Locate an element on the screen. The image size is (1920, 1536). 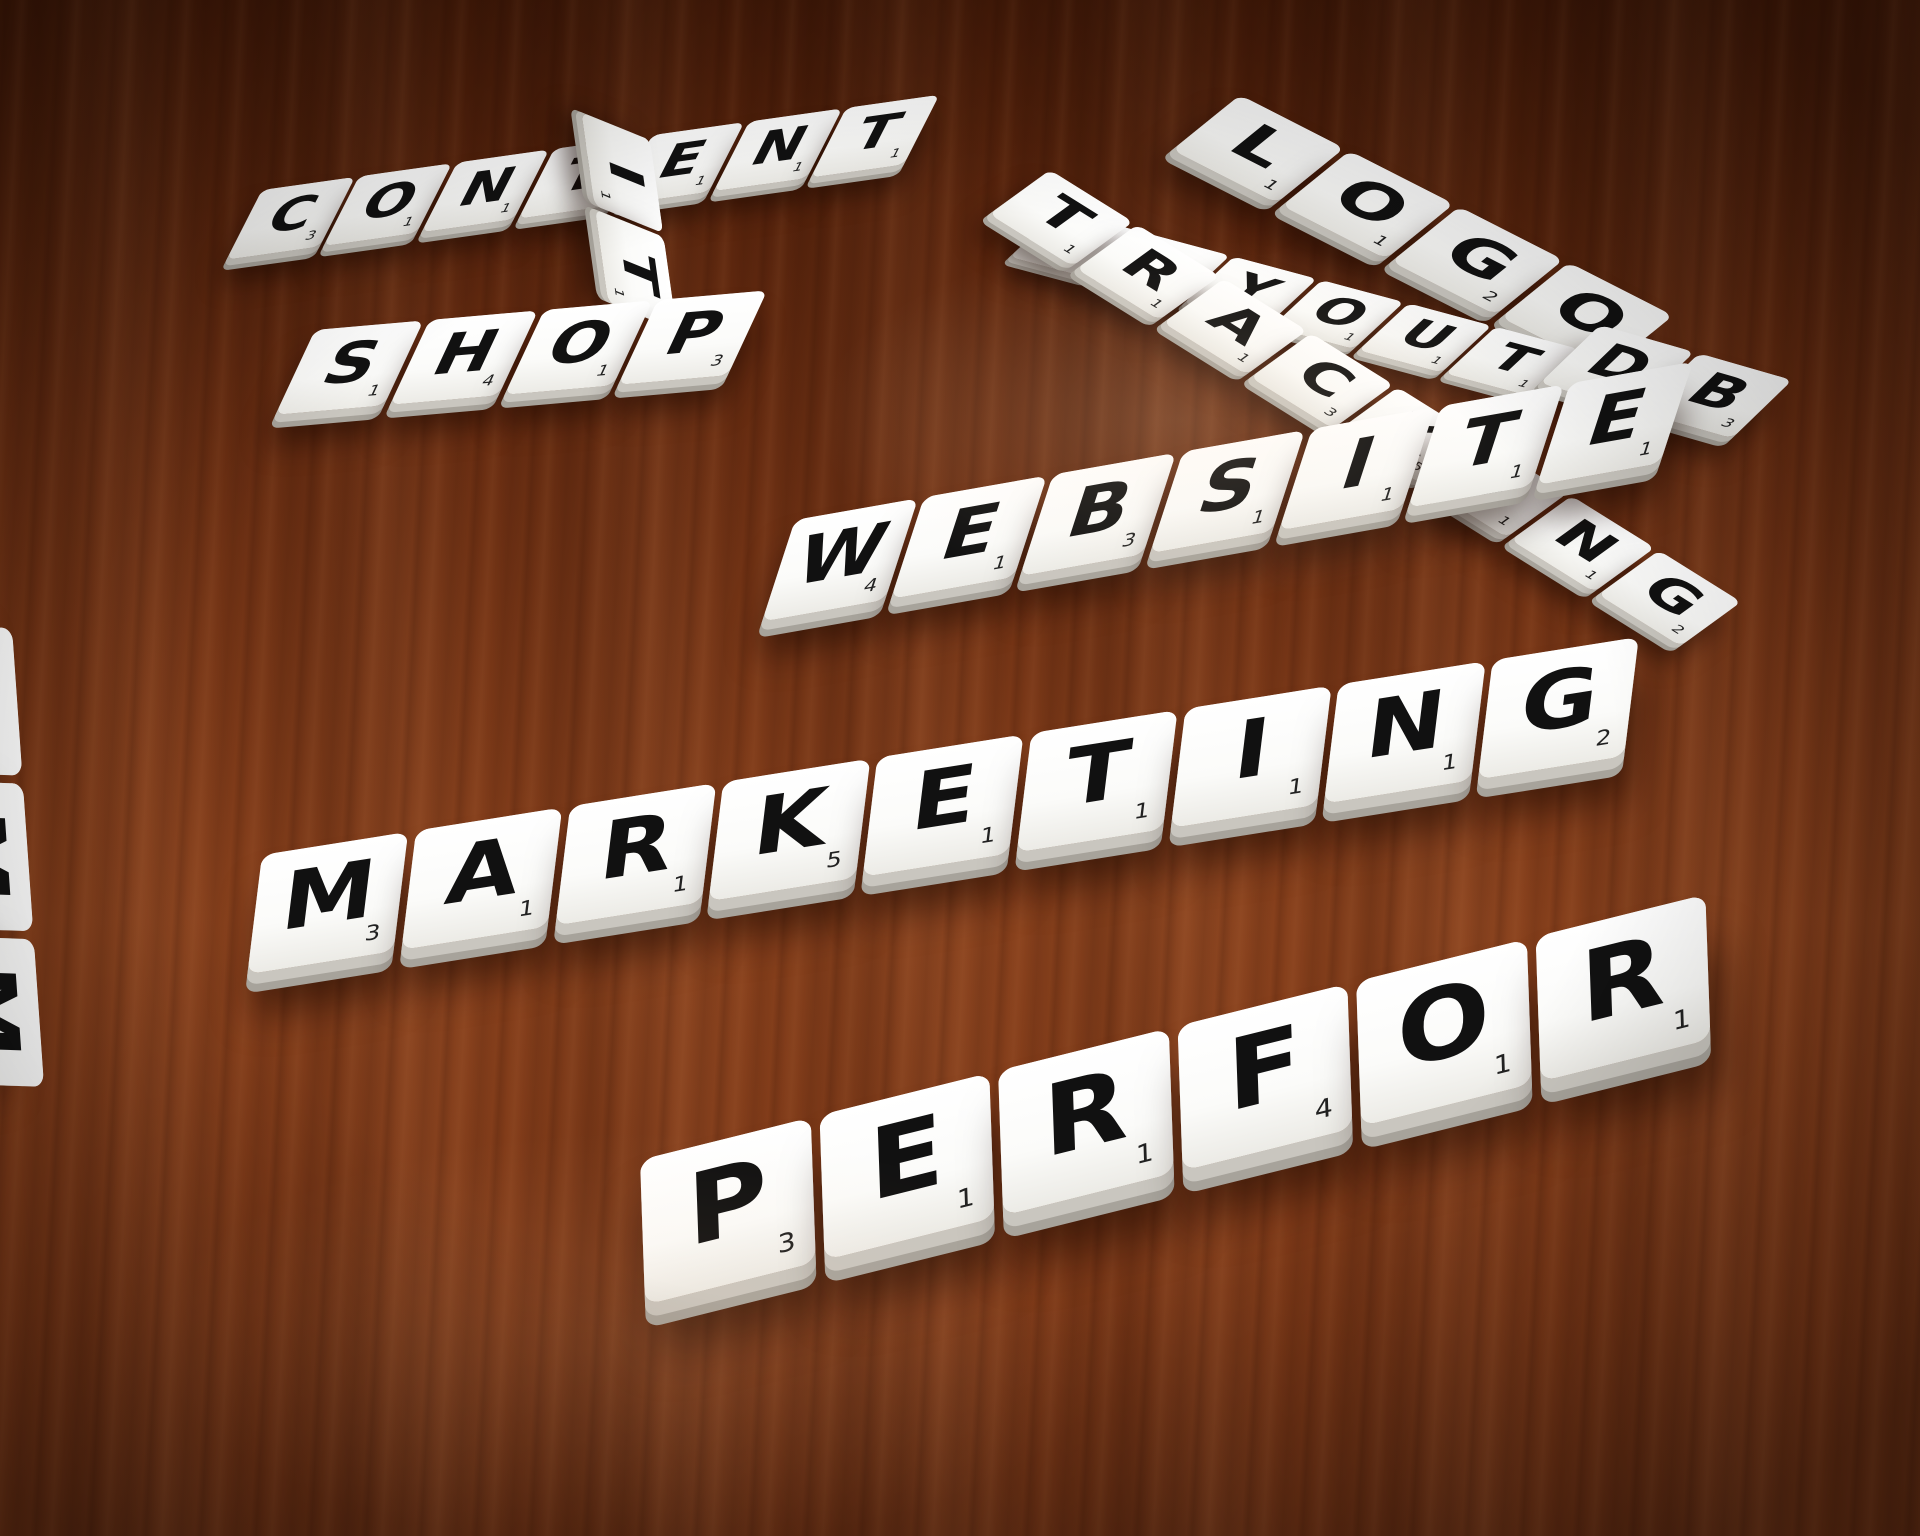
letter-tile: A1 is located at coordinates (482, 878).